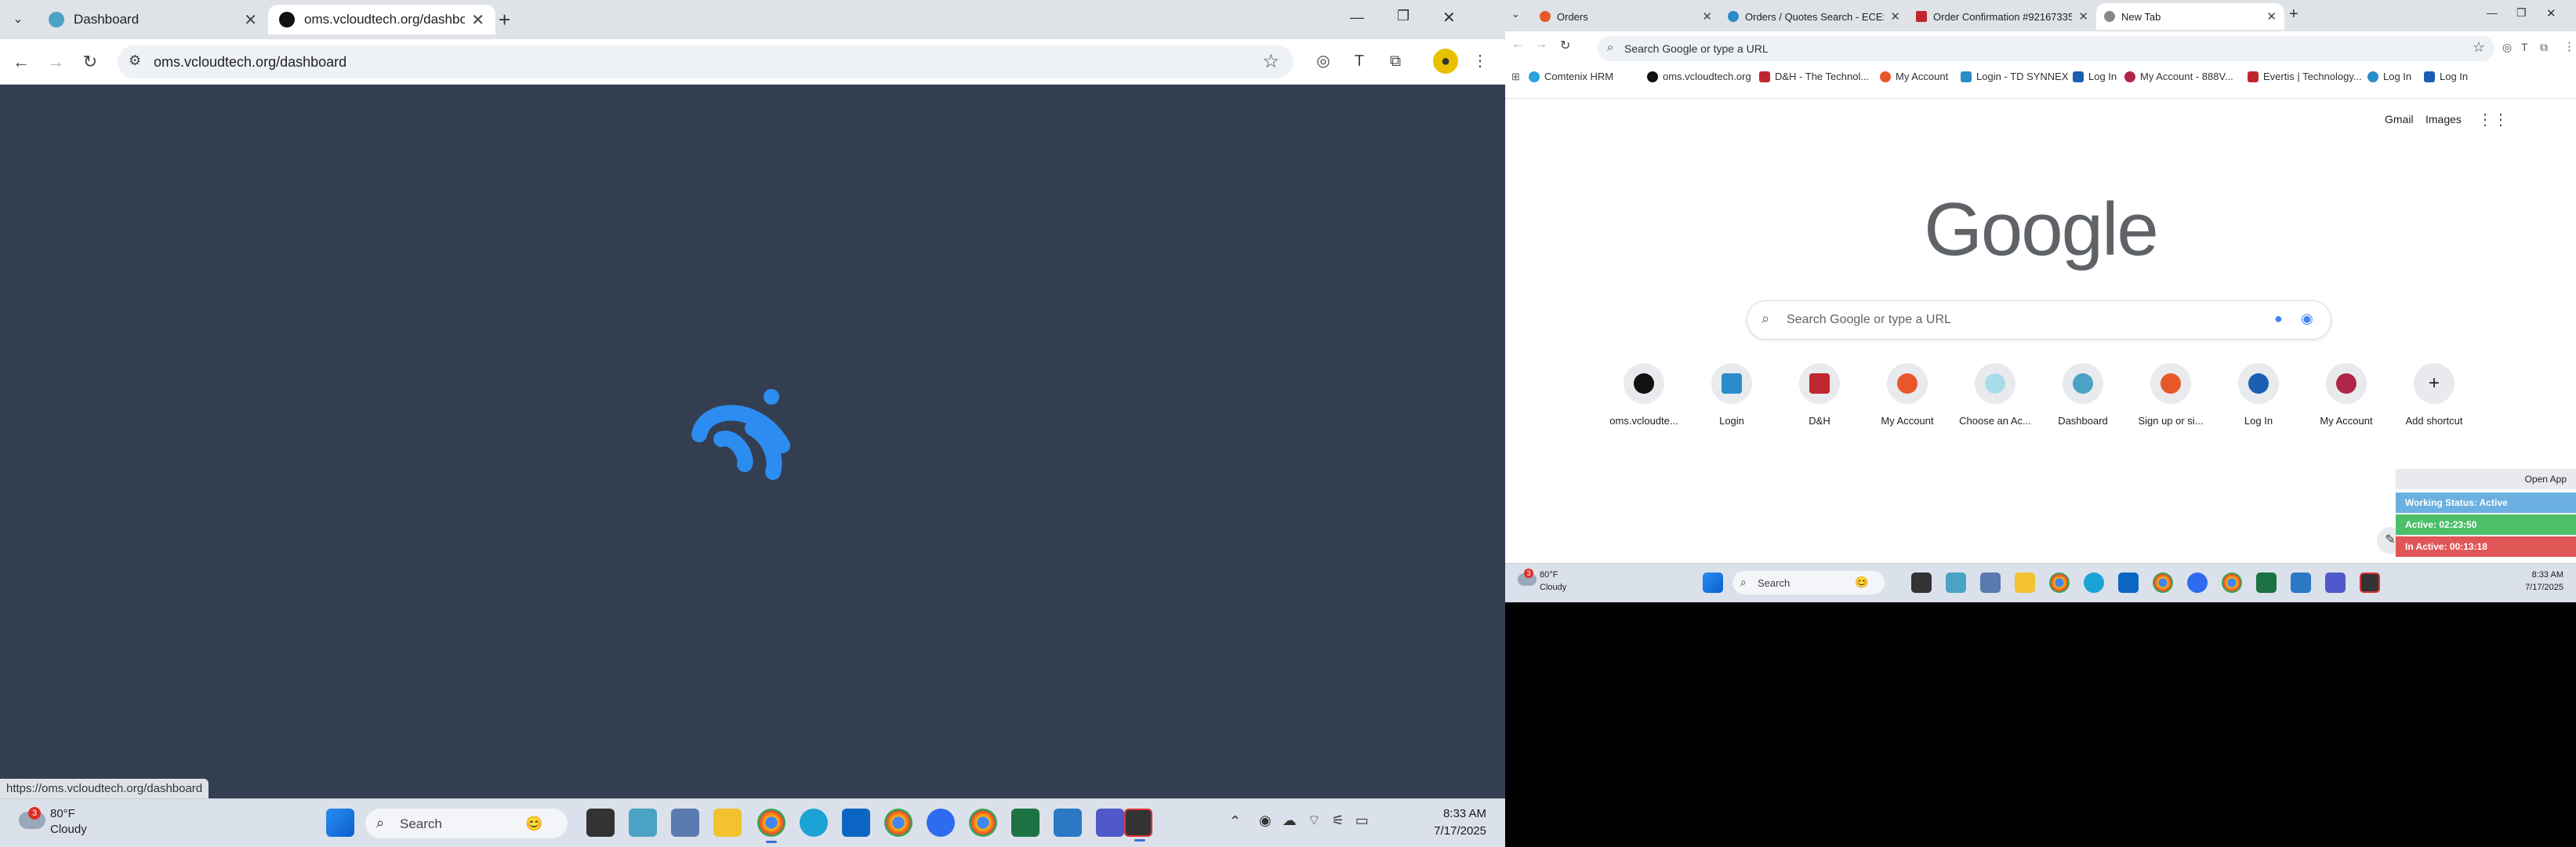 Image resolution: width=2576 pixels, height=847 pixels. What do you see at coordinates (771, 826) in the screenshot?
I see `chrome-icon` at bounding box center [771, 826].